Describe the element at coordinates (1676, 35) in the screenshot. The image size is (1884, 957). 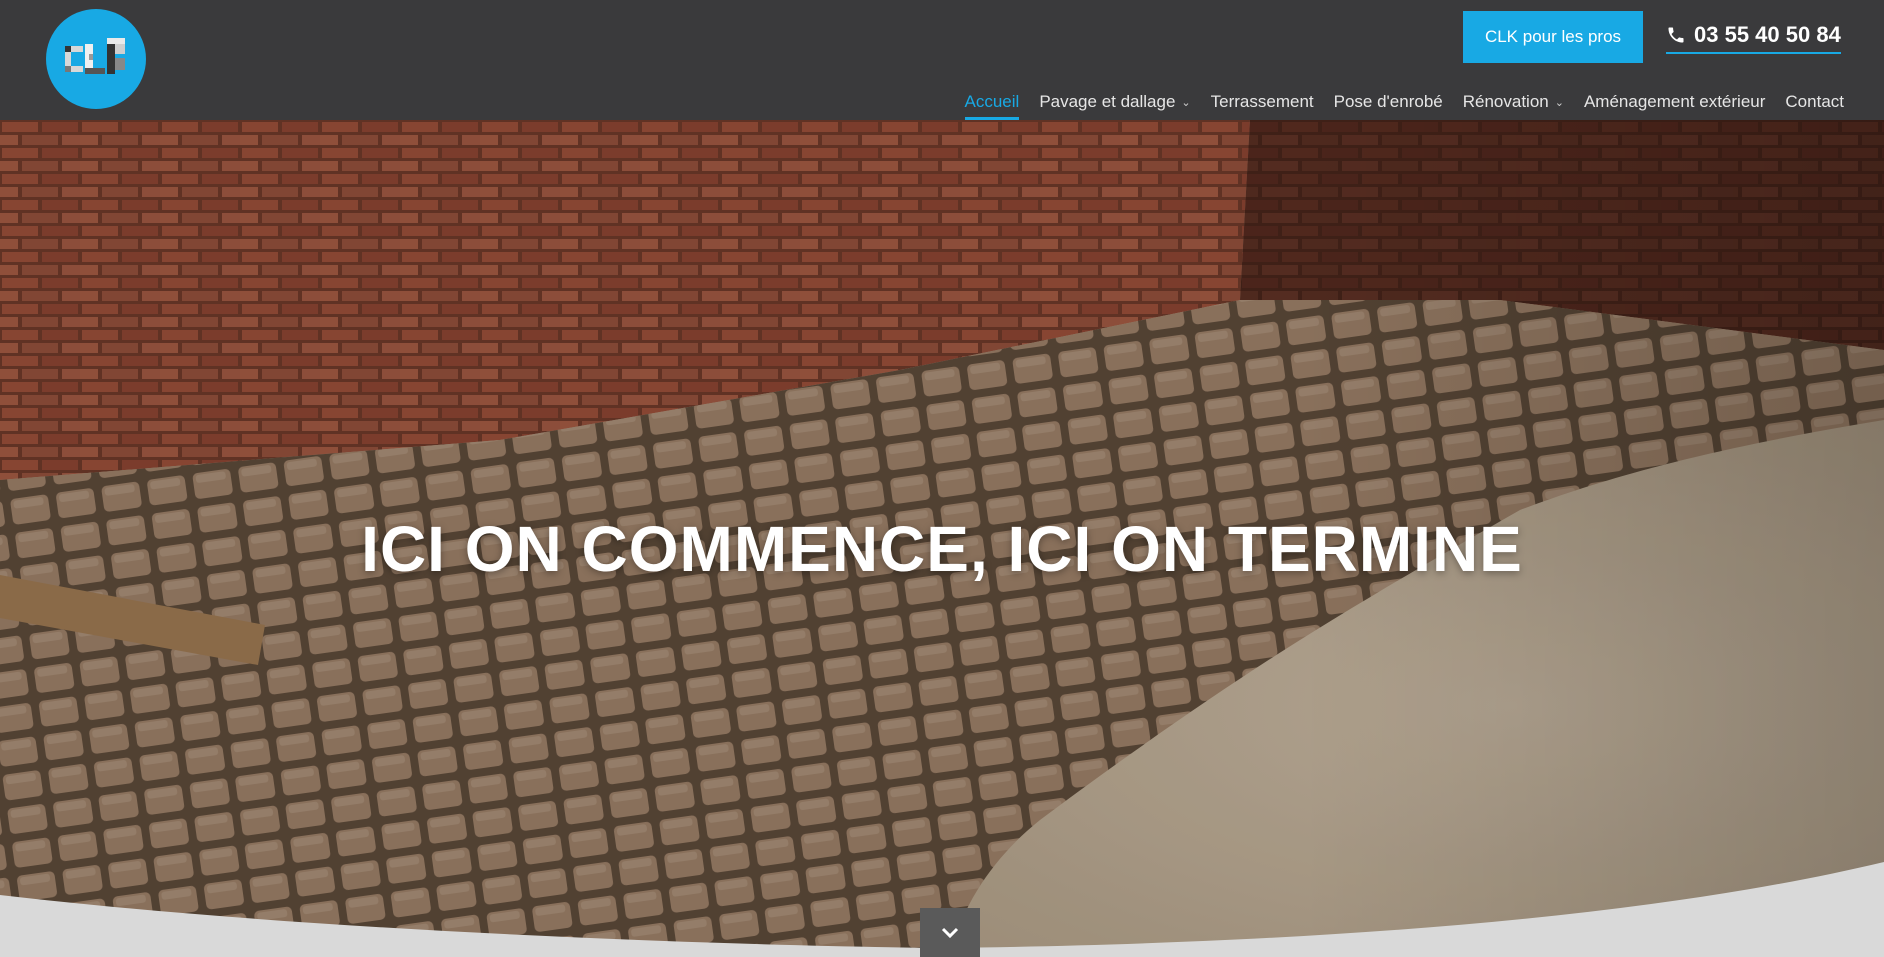
I see `phone-icon` at that location.